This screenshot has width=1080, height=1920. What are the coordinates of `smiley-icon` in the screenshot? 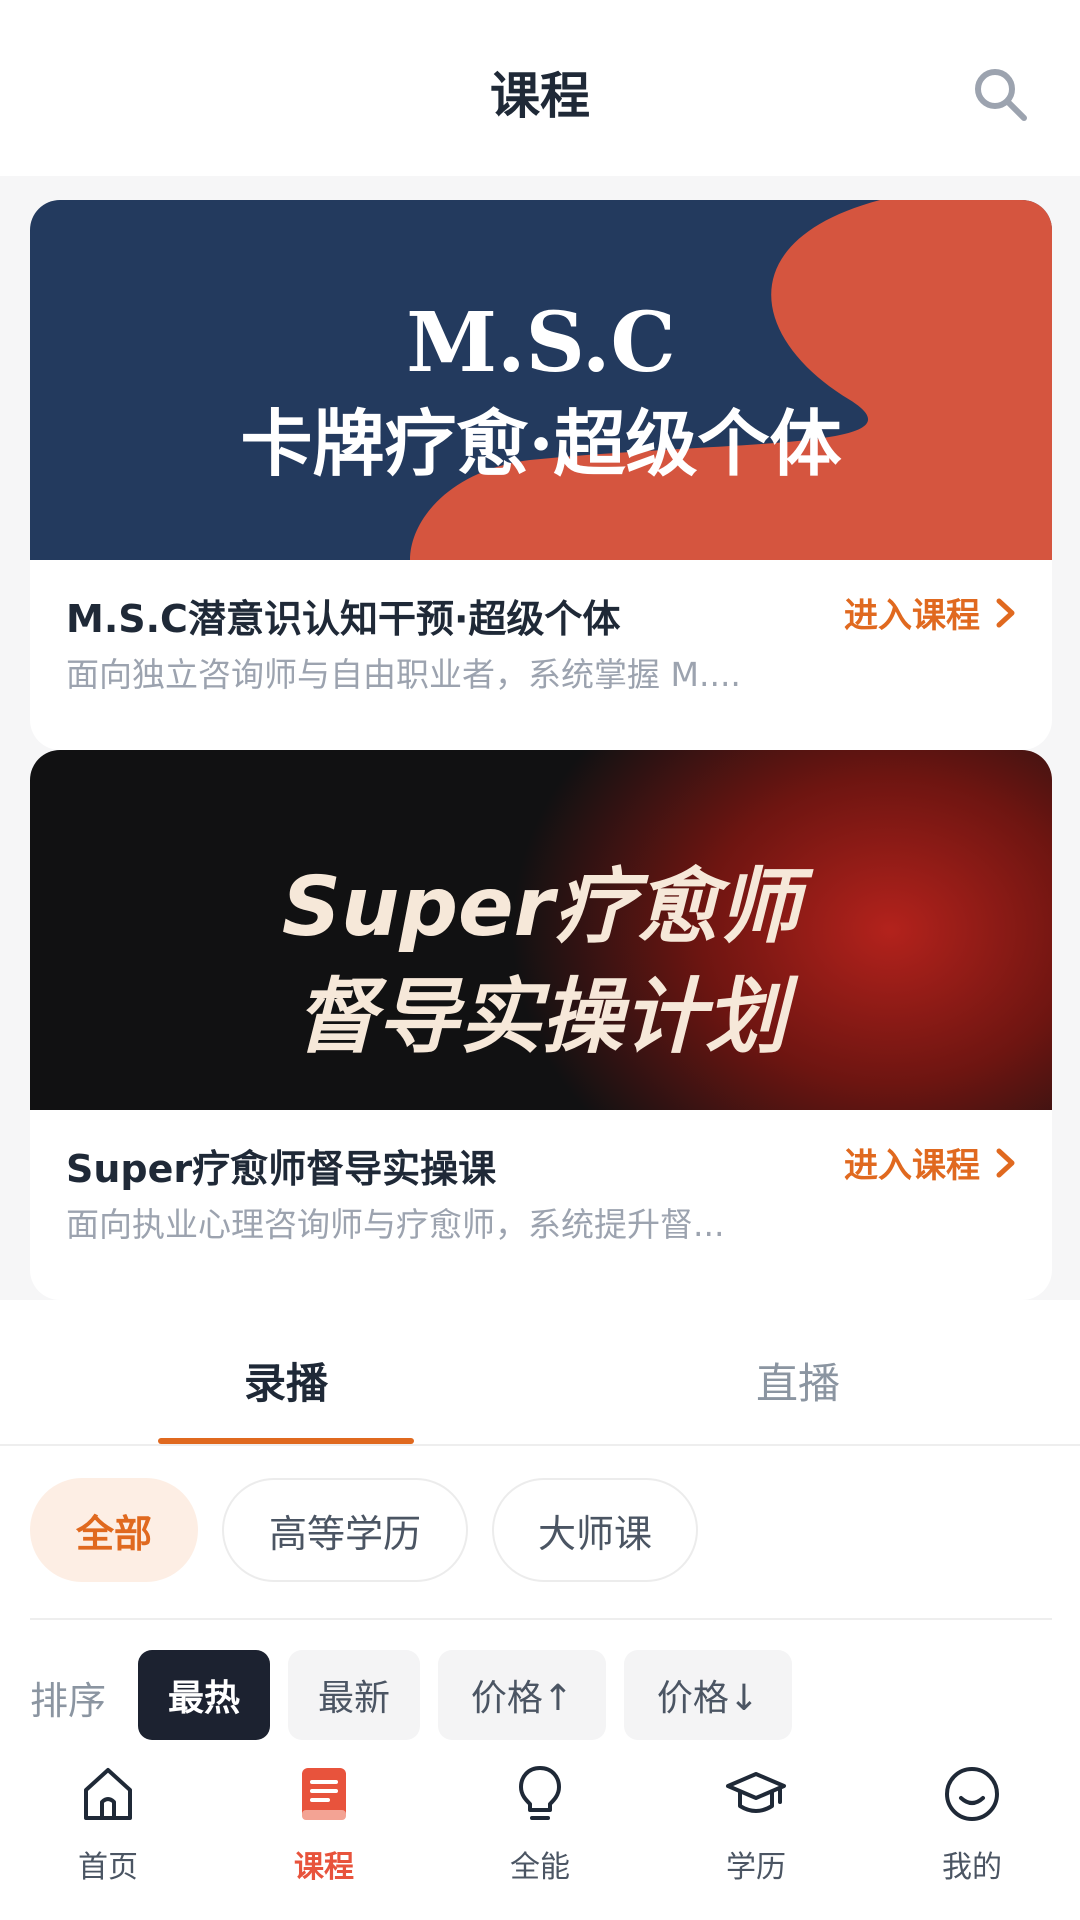 It's located at (972, 1794).